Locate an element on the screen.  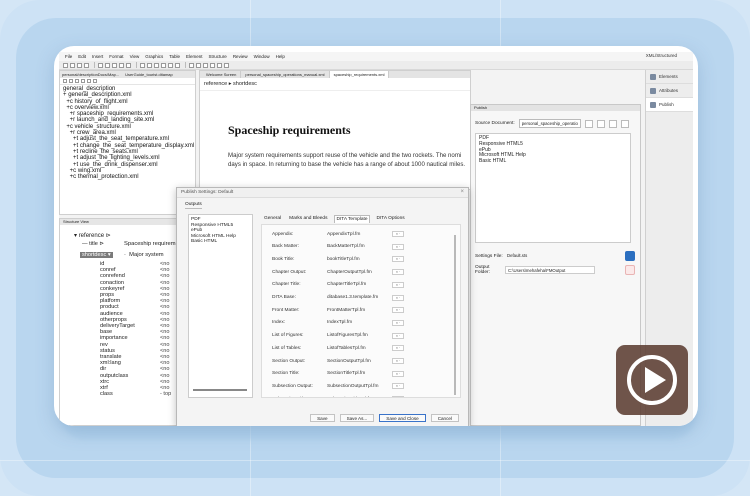
panel-remove-icon is located at coordinates (77, 81).